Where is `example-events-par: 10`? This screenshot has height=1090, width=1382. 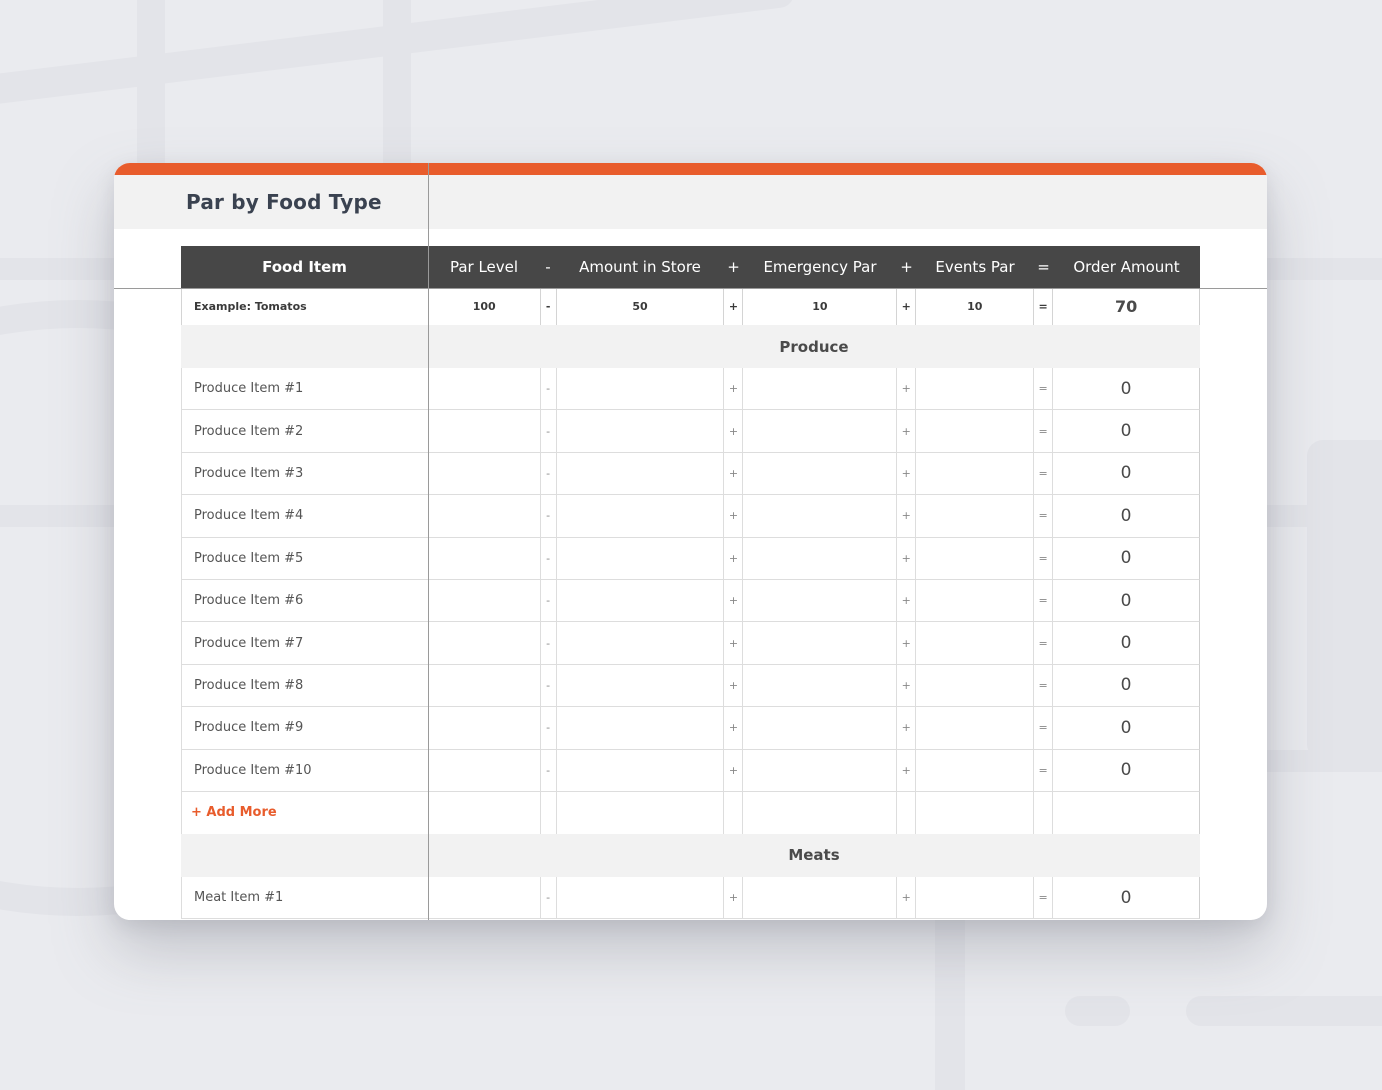
example-events-par: 10 is located at coordinates (974, 306).